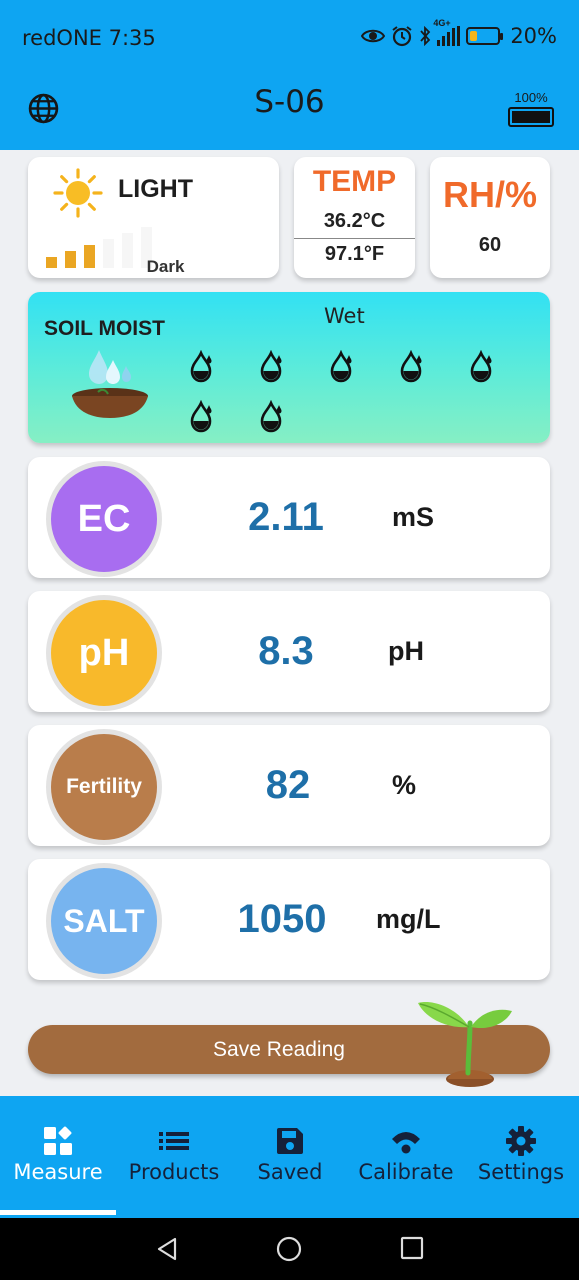  I want to click on alarm-icon, so click(402, 36).